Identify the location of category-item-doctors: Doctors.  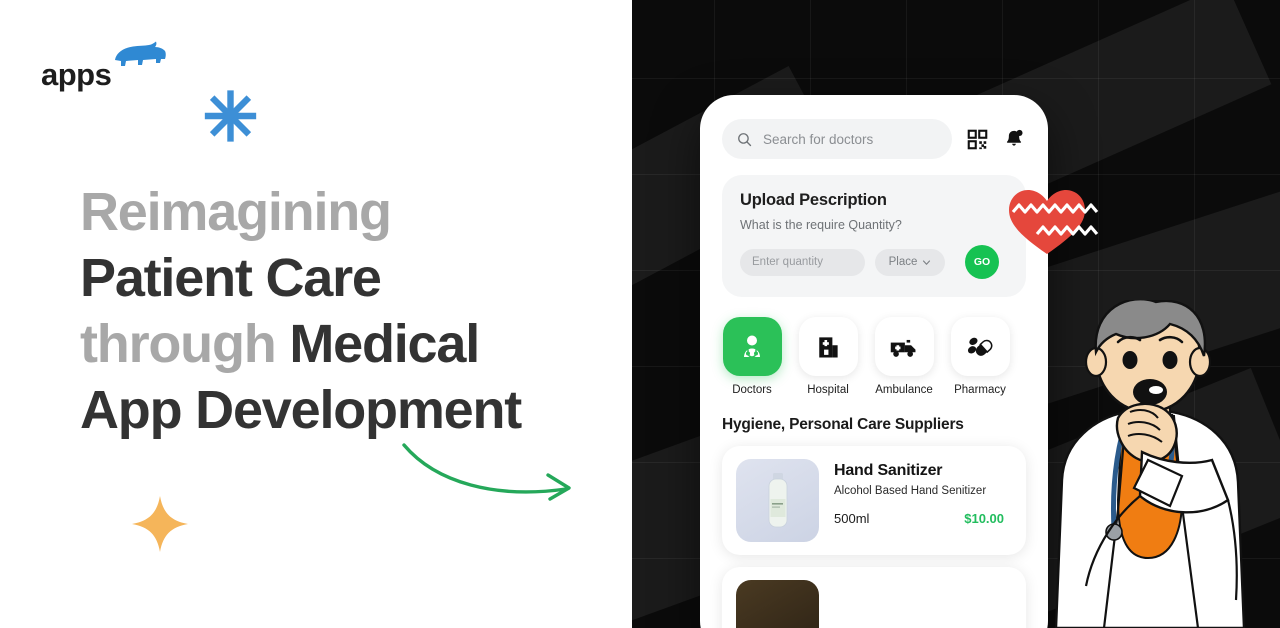
(752, 356).